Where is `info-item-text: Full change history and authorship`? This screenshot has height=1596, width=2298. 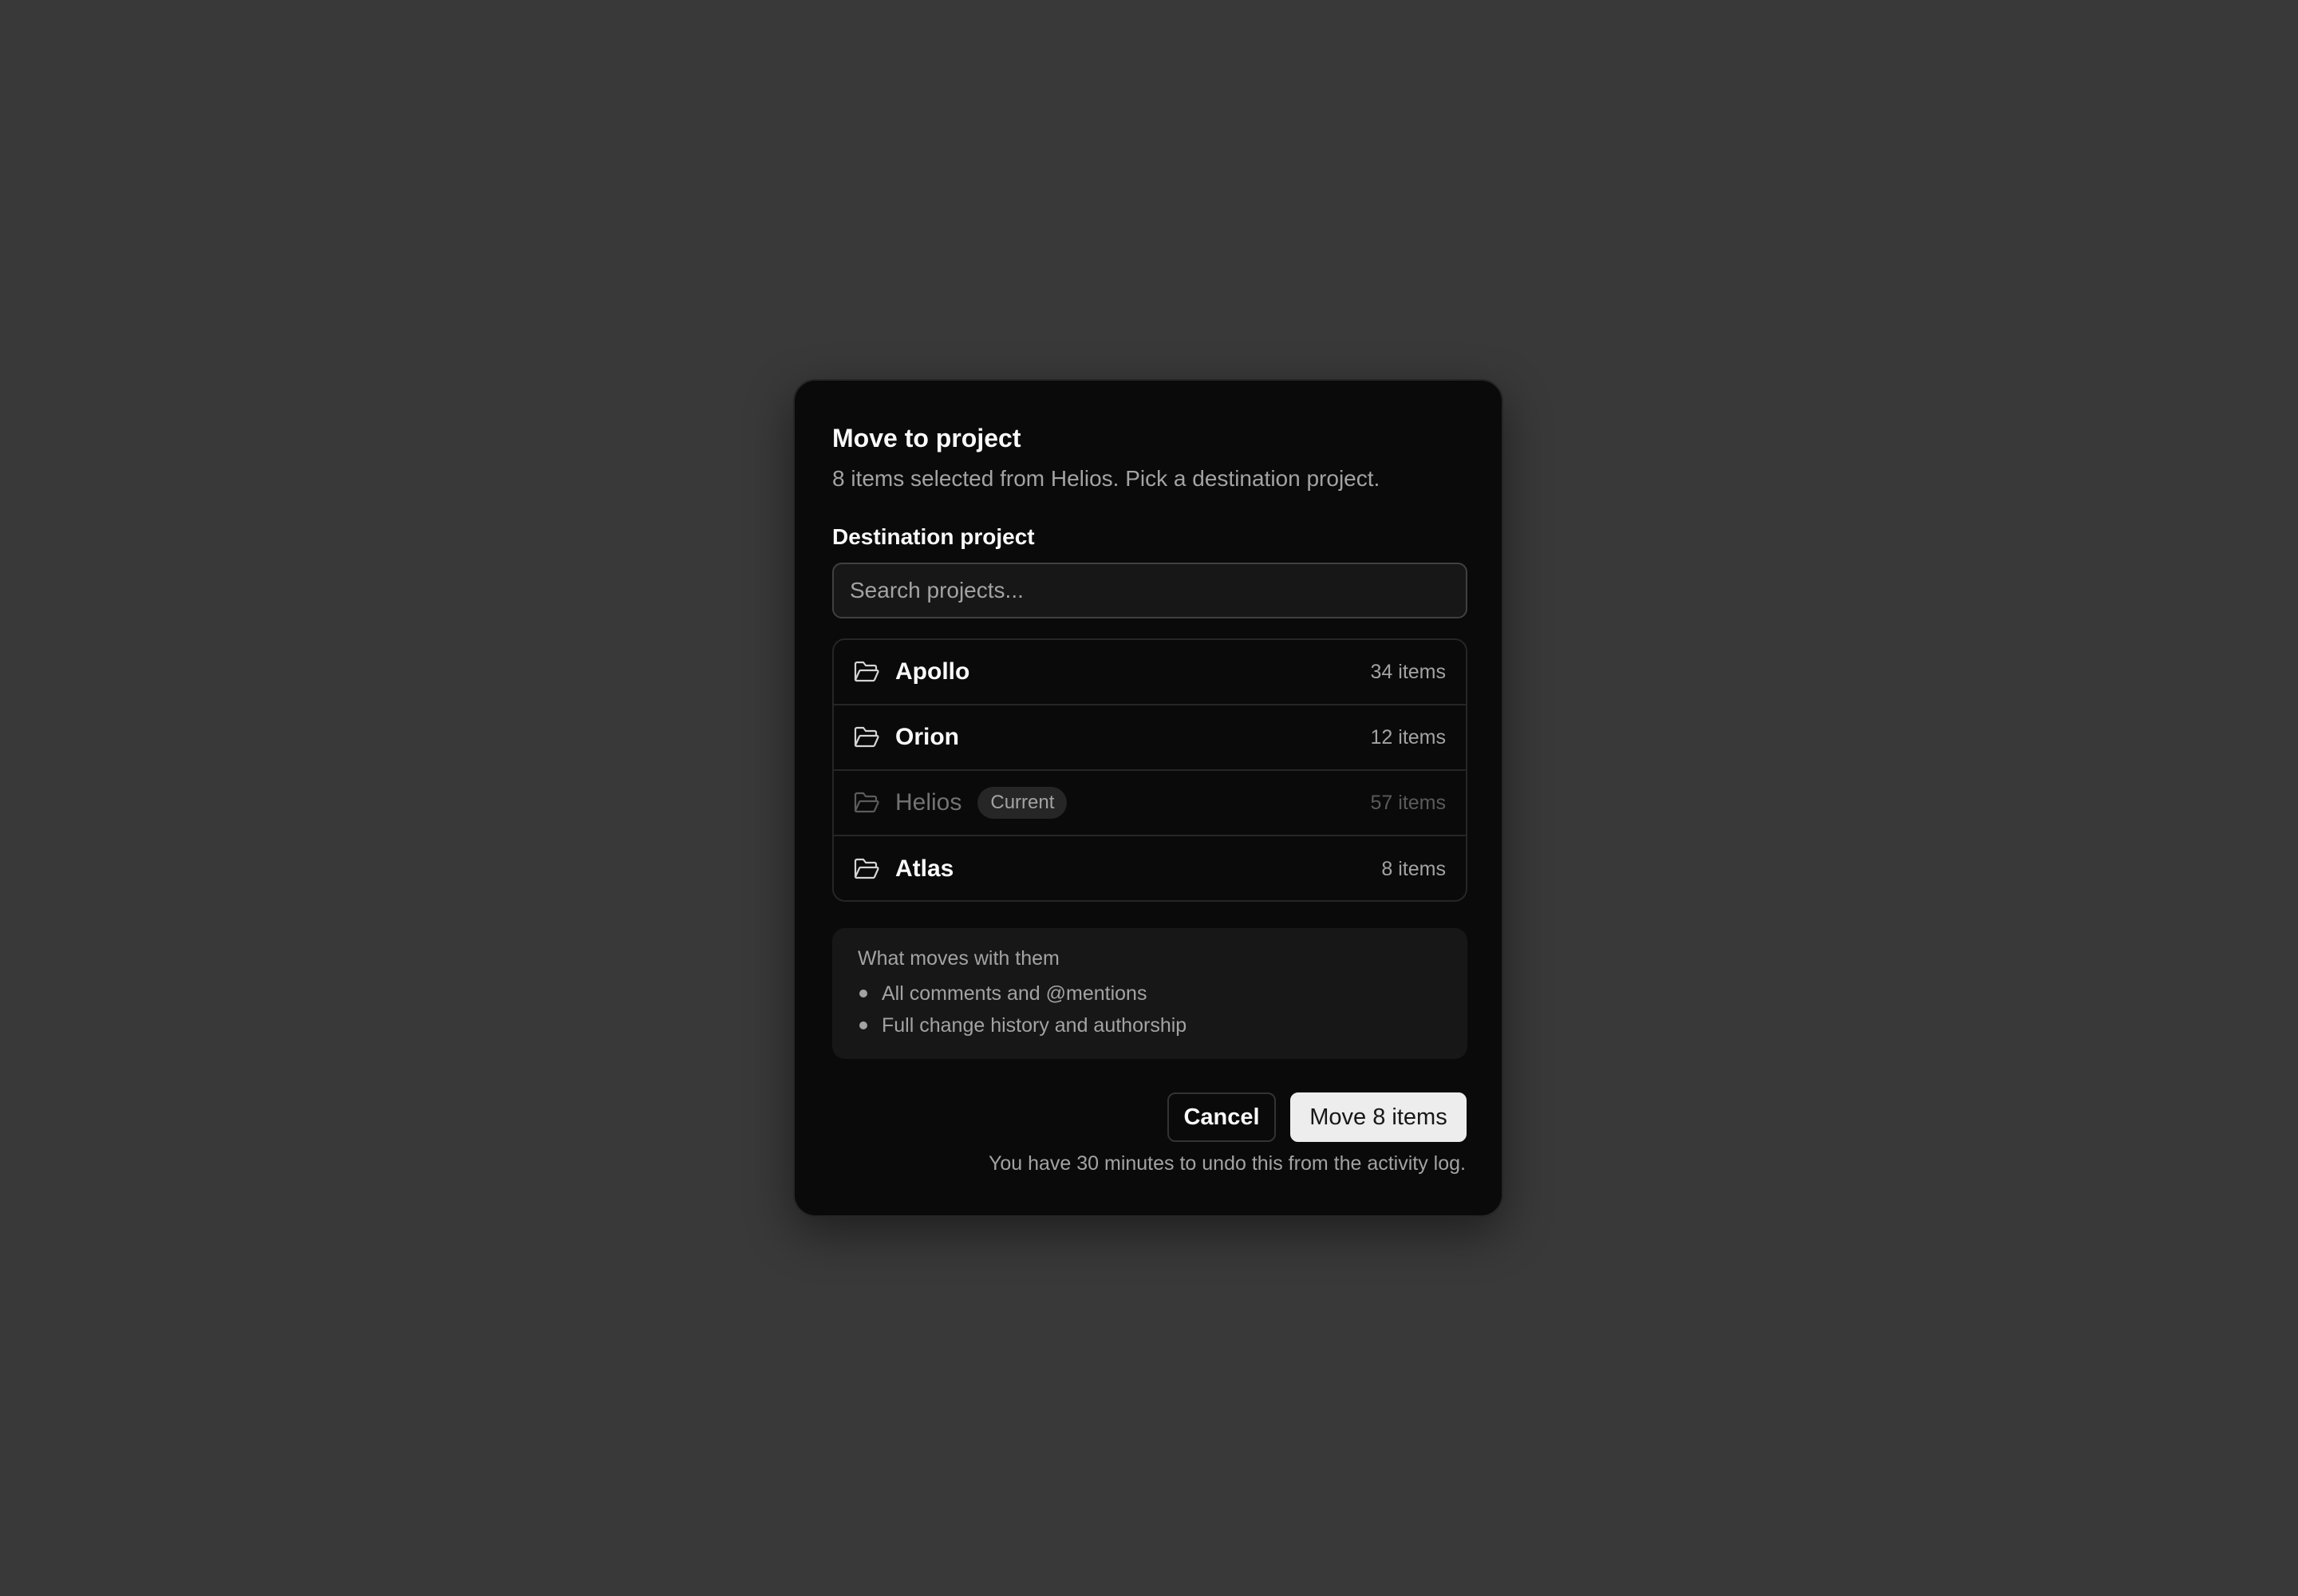 info-item-text: Full change history and authorship is located at coordinates (1034, 1025).